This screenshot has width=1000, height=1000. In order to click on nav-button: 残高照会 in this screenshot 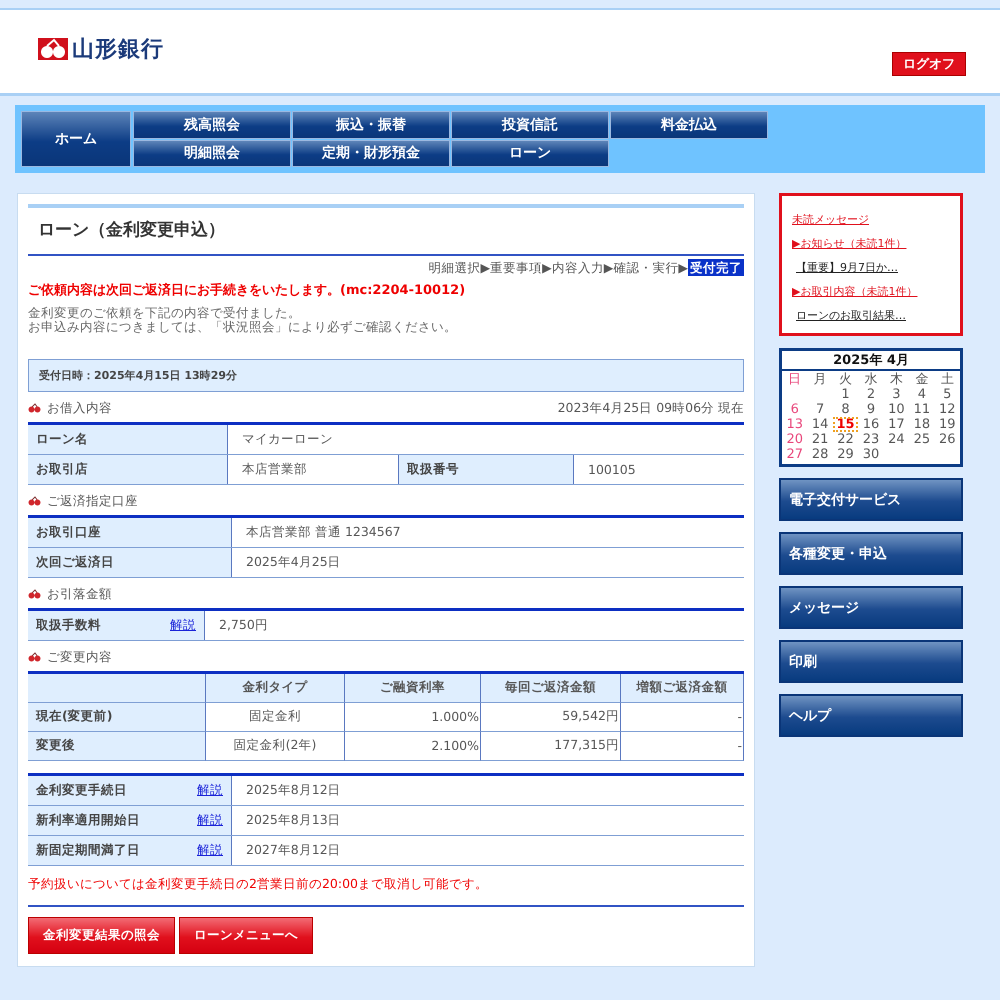, I will do `click(212, 124)`.